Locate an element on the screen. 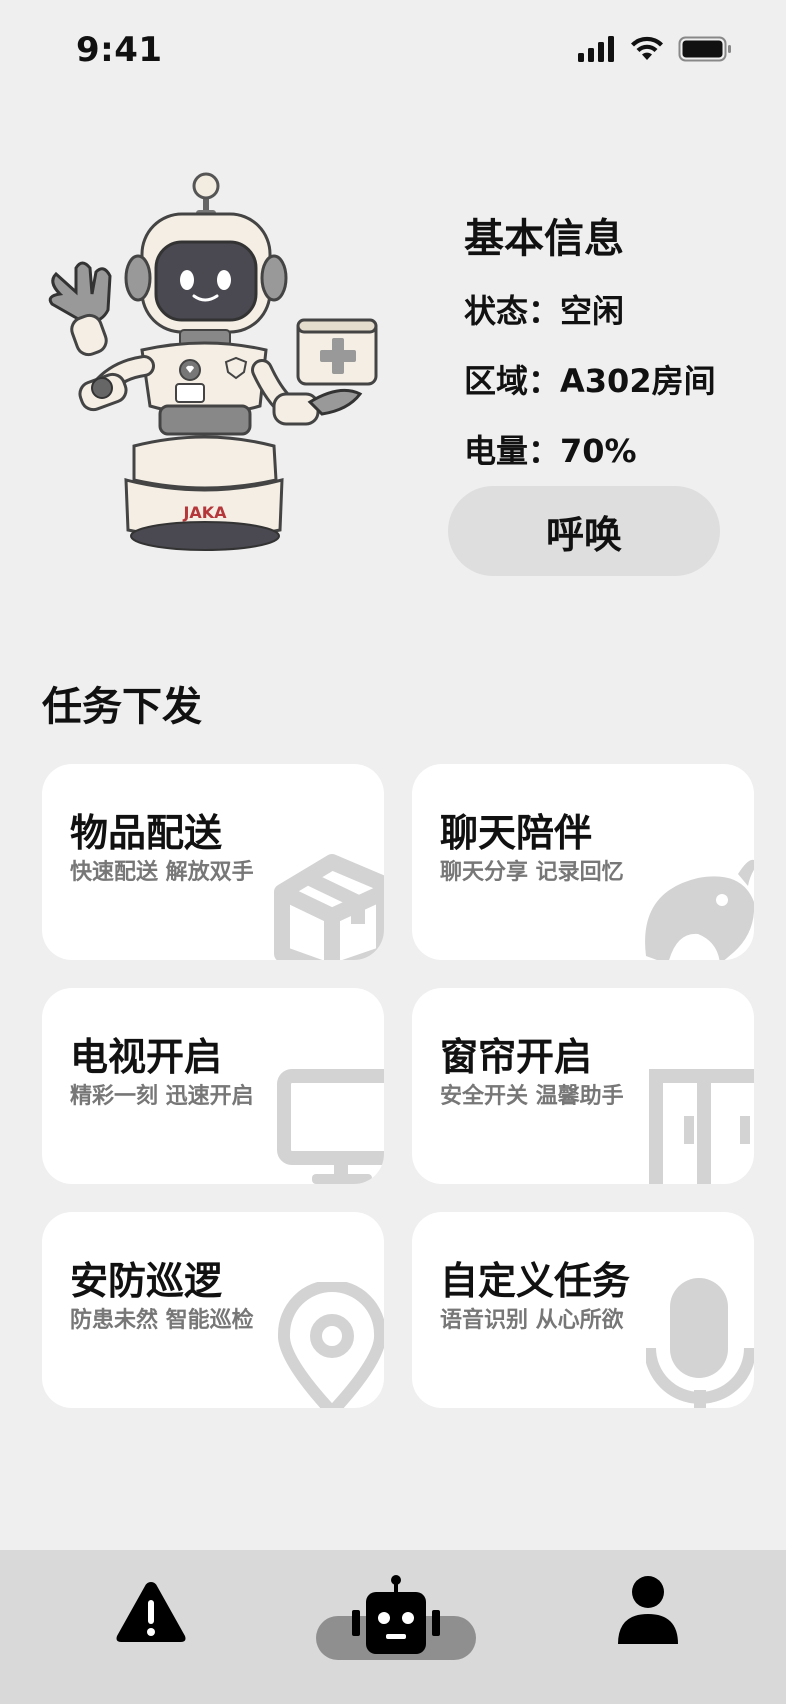 This screenshot has width=786, height=1704. status-label: 状态： is located at coordinates (512, 311).